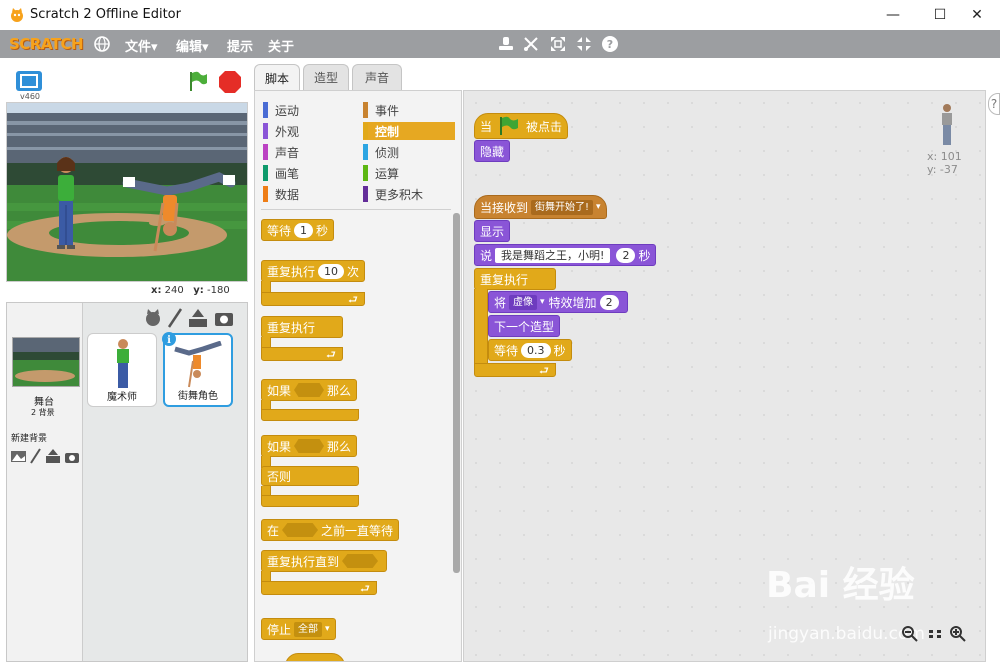  Describe the element at coordinates (308, 152) in the screenshot. I see `category-sound: 声音` at that location.